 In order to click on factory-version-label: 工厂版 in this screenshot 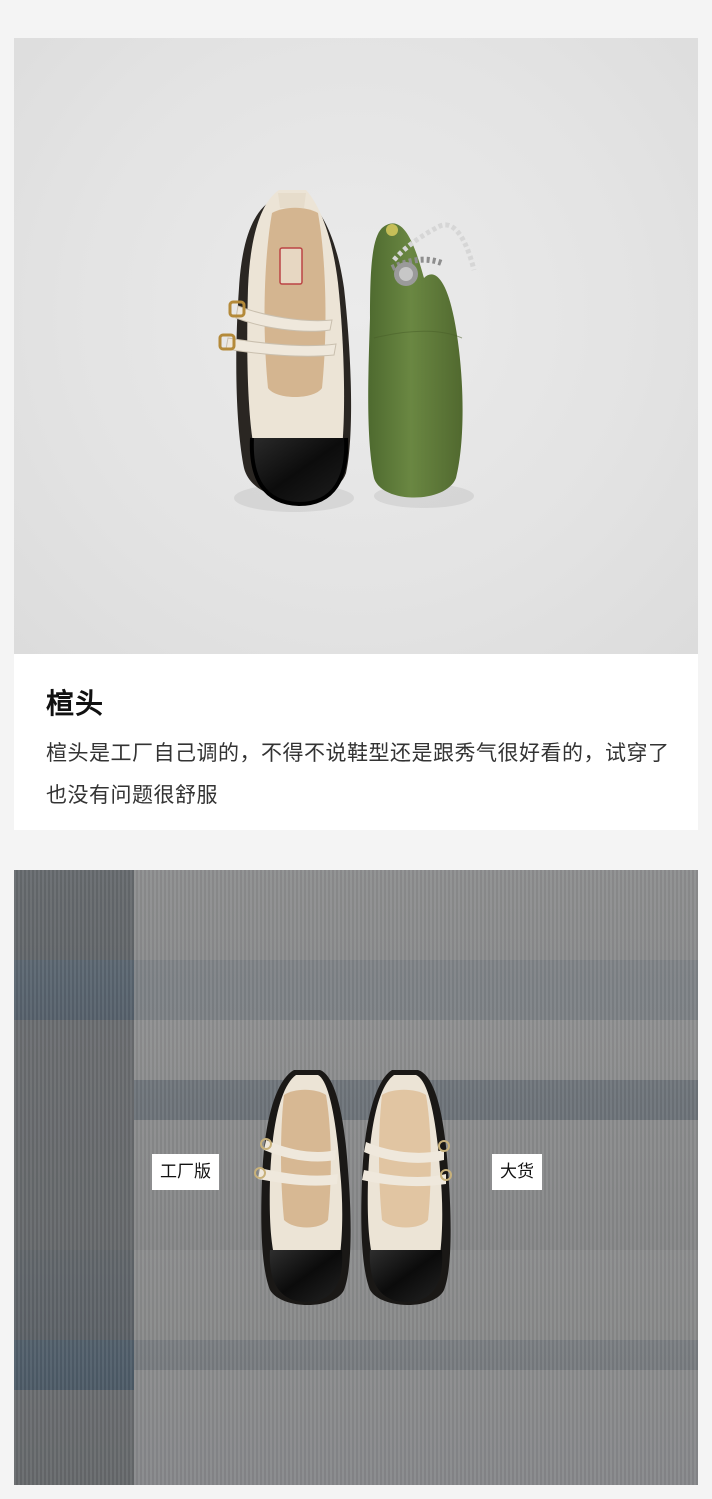, I will do `click(185, 1172)`.